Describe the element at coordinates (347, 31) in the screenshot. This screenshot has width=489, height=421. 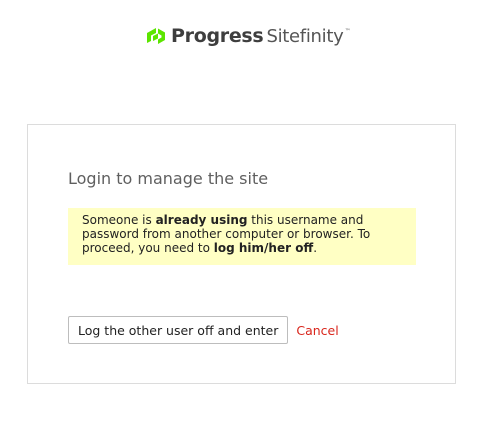
I see `trademark-symbol: ™` at that location.